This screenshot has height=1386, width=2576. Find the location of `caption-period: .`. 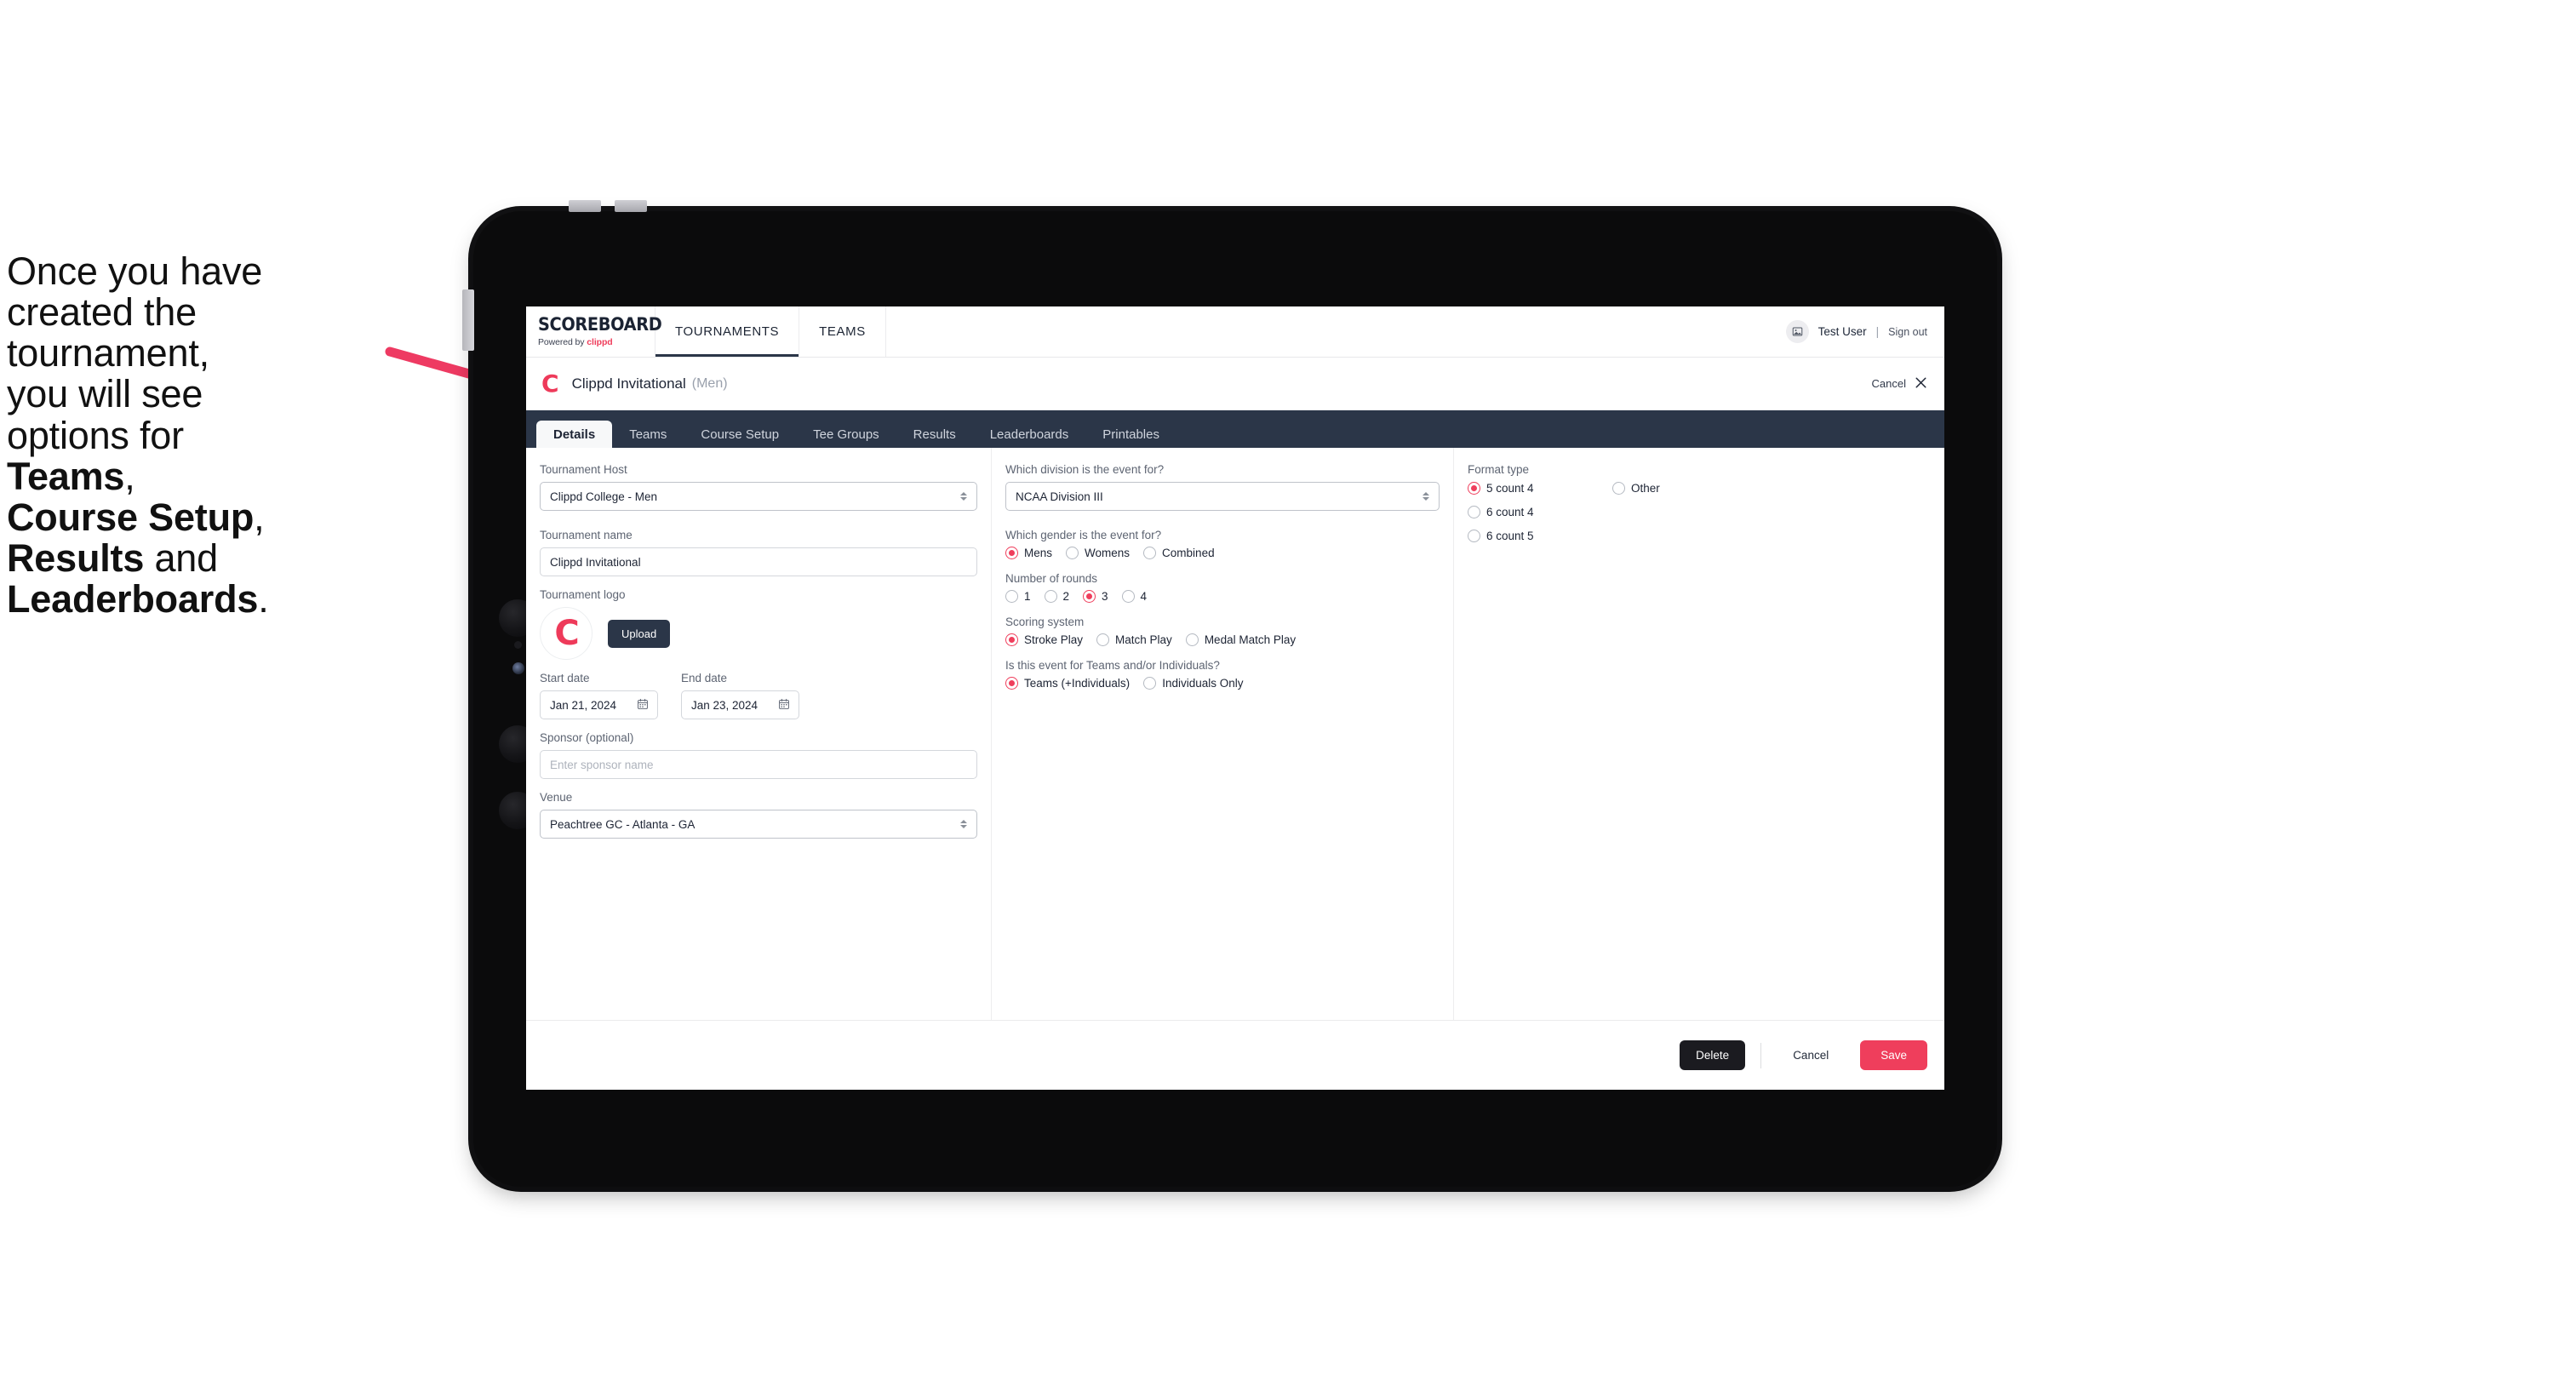

caption-period: . is located at coordinates (263, 599).